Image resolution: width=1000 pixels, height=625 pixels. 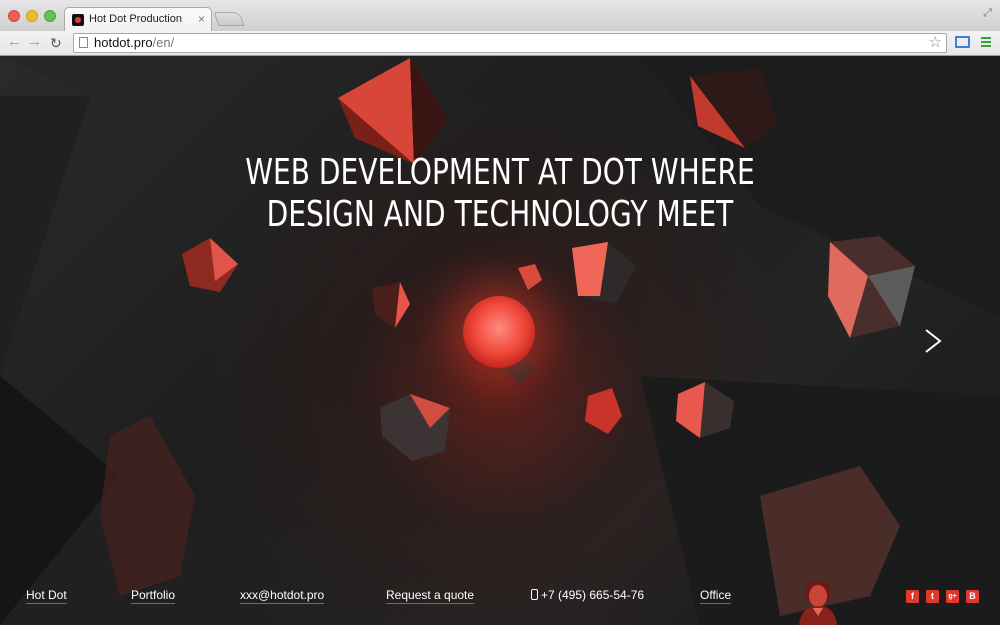 I want to click on facebook-icon: f, so click(x=912, y=596).